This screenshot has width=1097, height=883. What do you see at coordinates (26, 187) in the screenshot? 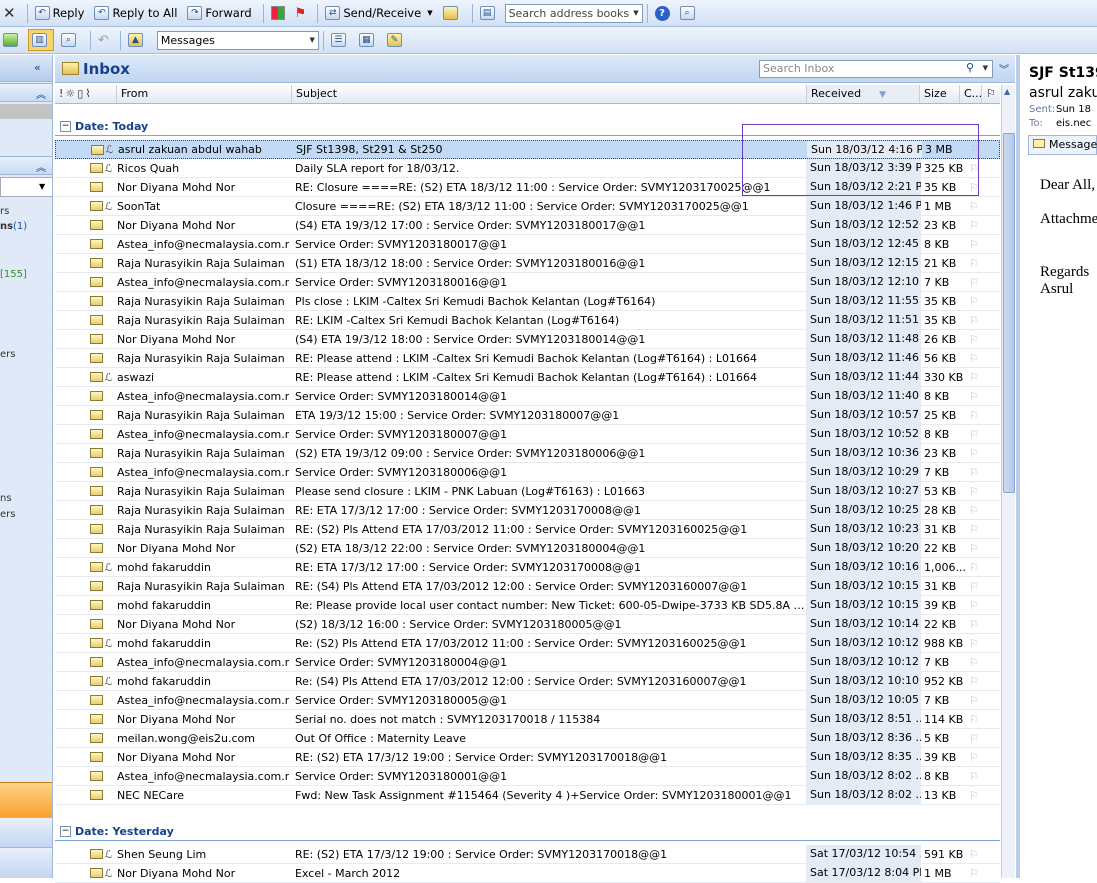
I see `folder-dropdown: ▼` at bounding box center [26, 187].